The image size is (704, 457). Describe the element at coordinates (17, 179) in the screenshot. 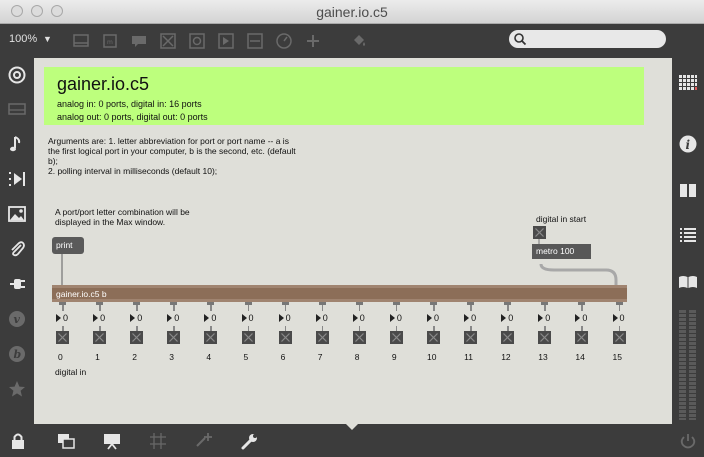

I see `video-icon` at that location.